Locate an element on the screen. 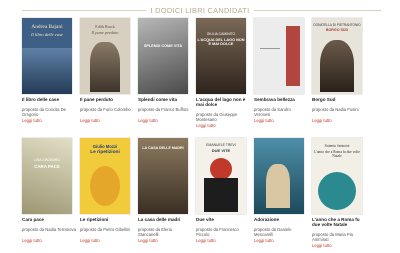 The image size is (400, 253). cover-author: Giulio Mozzi is located at coordinates (105, 146).